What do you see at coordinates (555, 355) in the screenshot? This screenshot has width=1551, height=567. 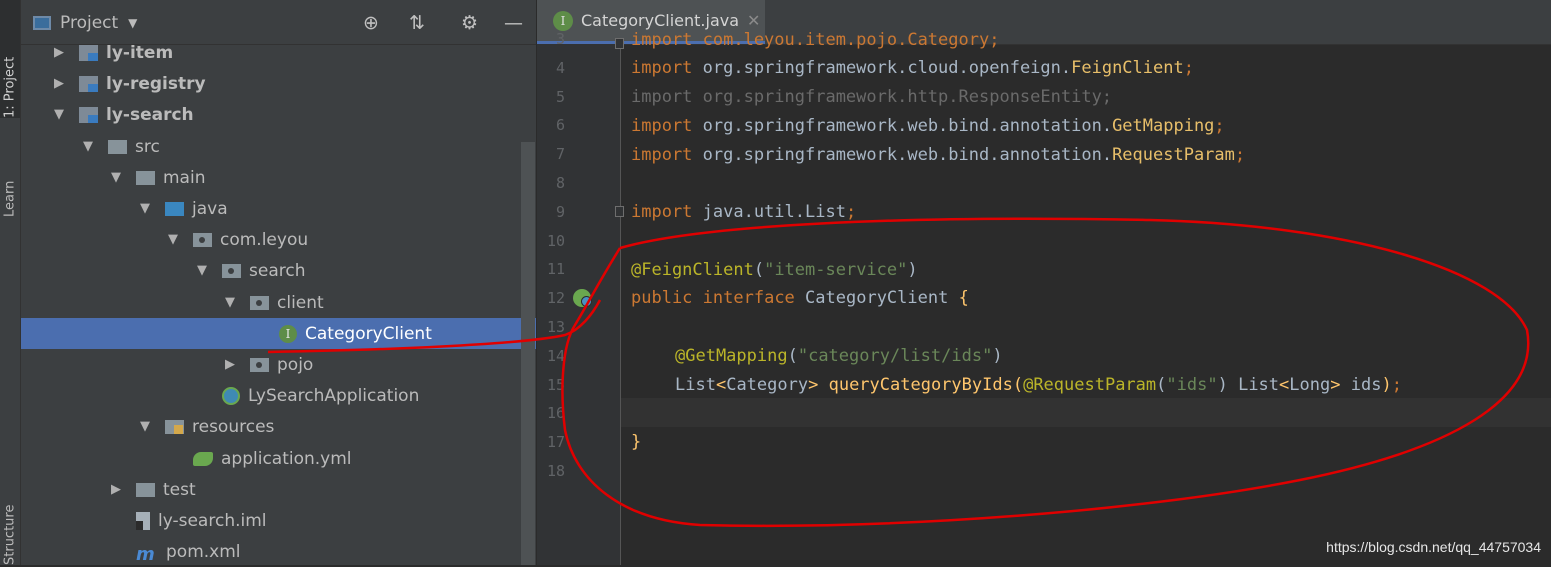 I see `line-number: 14` at bounding box center [555, 355].